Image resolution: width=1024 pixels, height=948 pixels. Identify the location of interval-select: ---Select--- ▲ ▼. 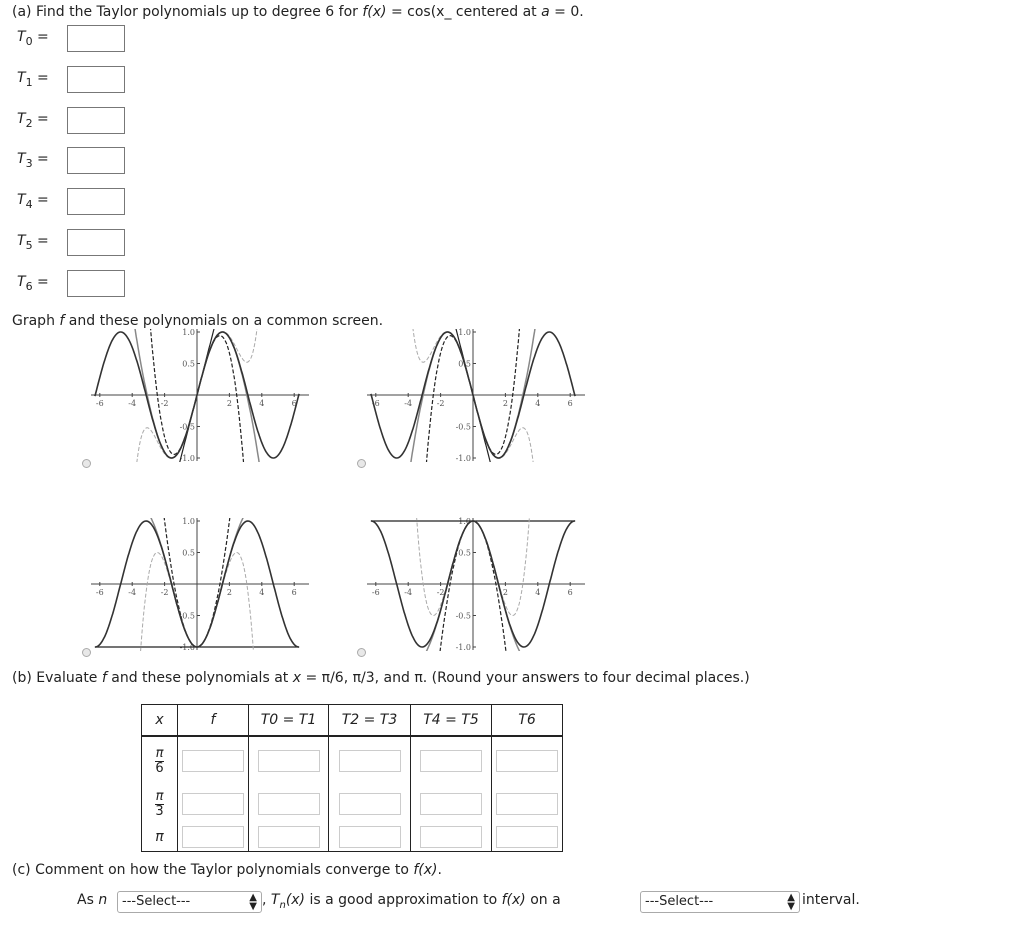
(720, 902).